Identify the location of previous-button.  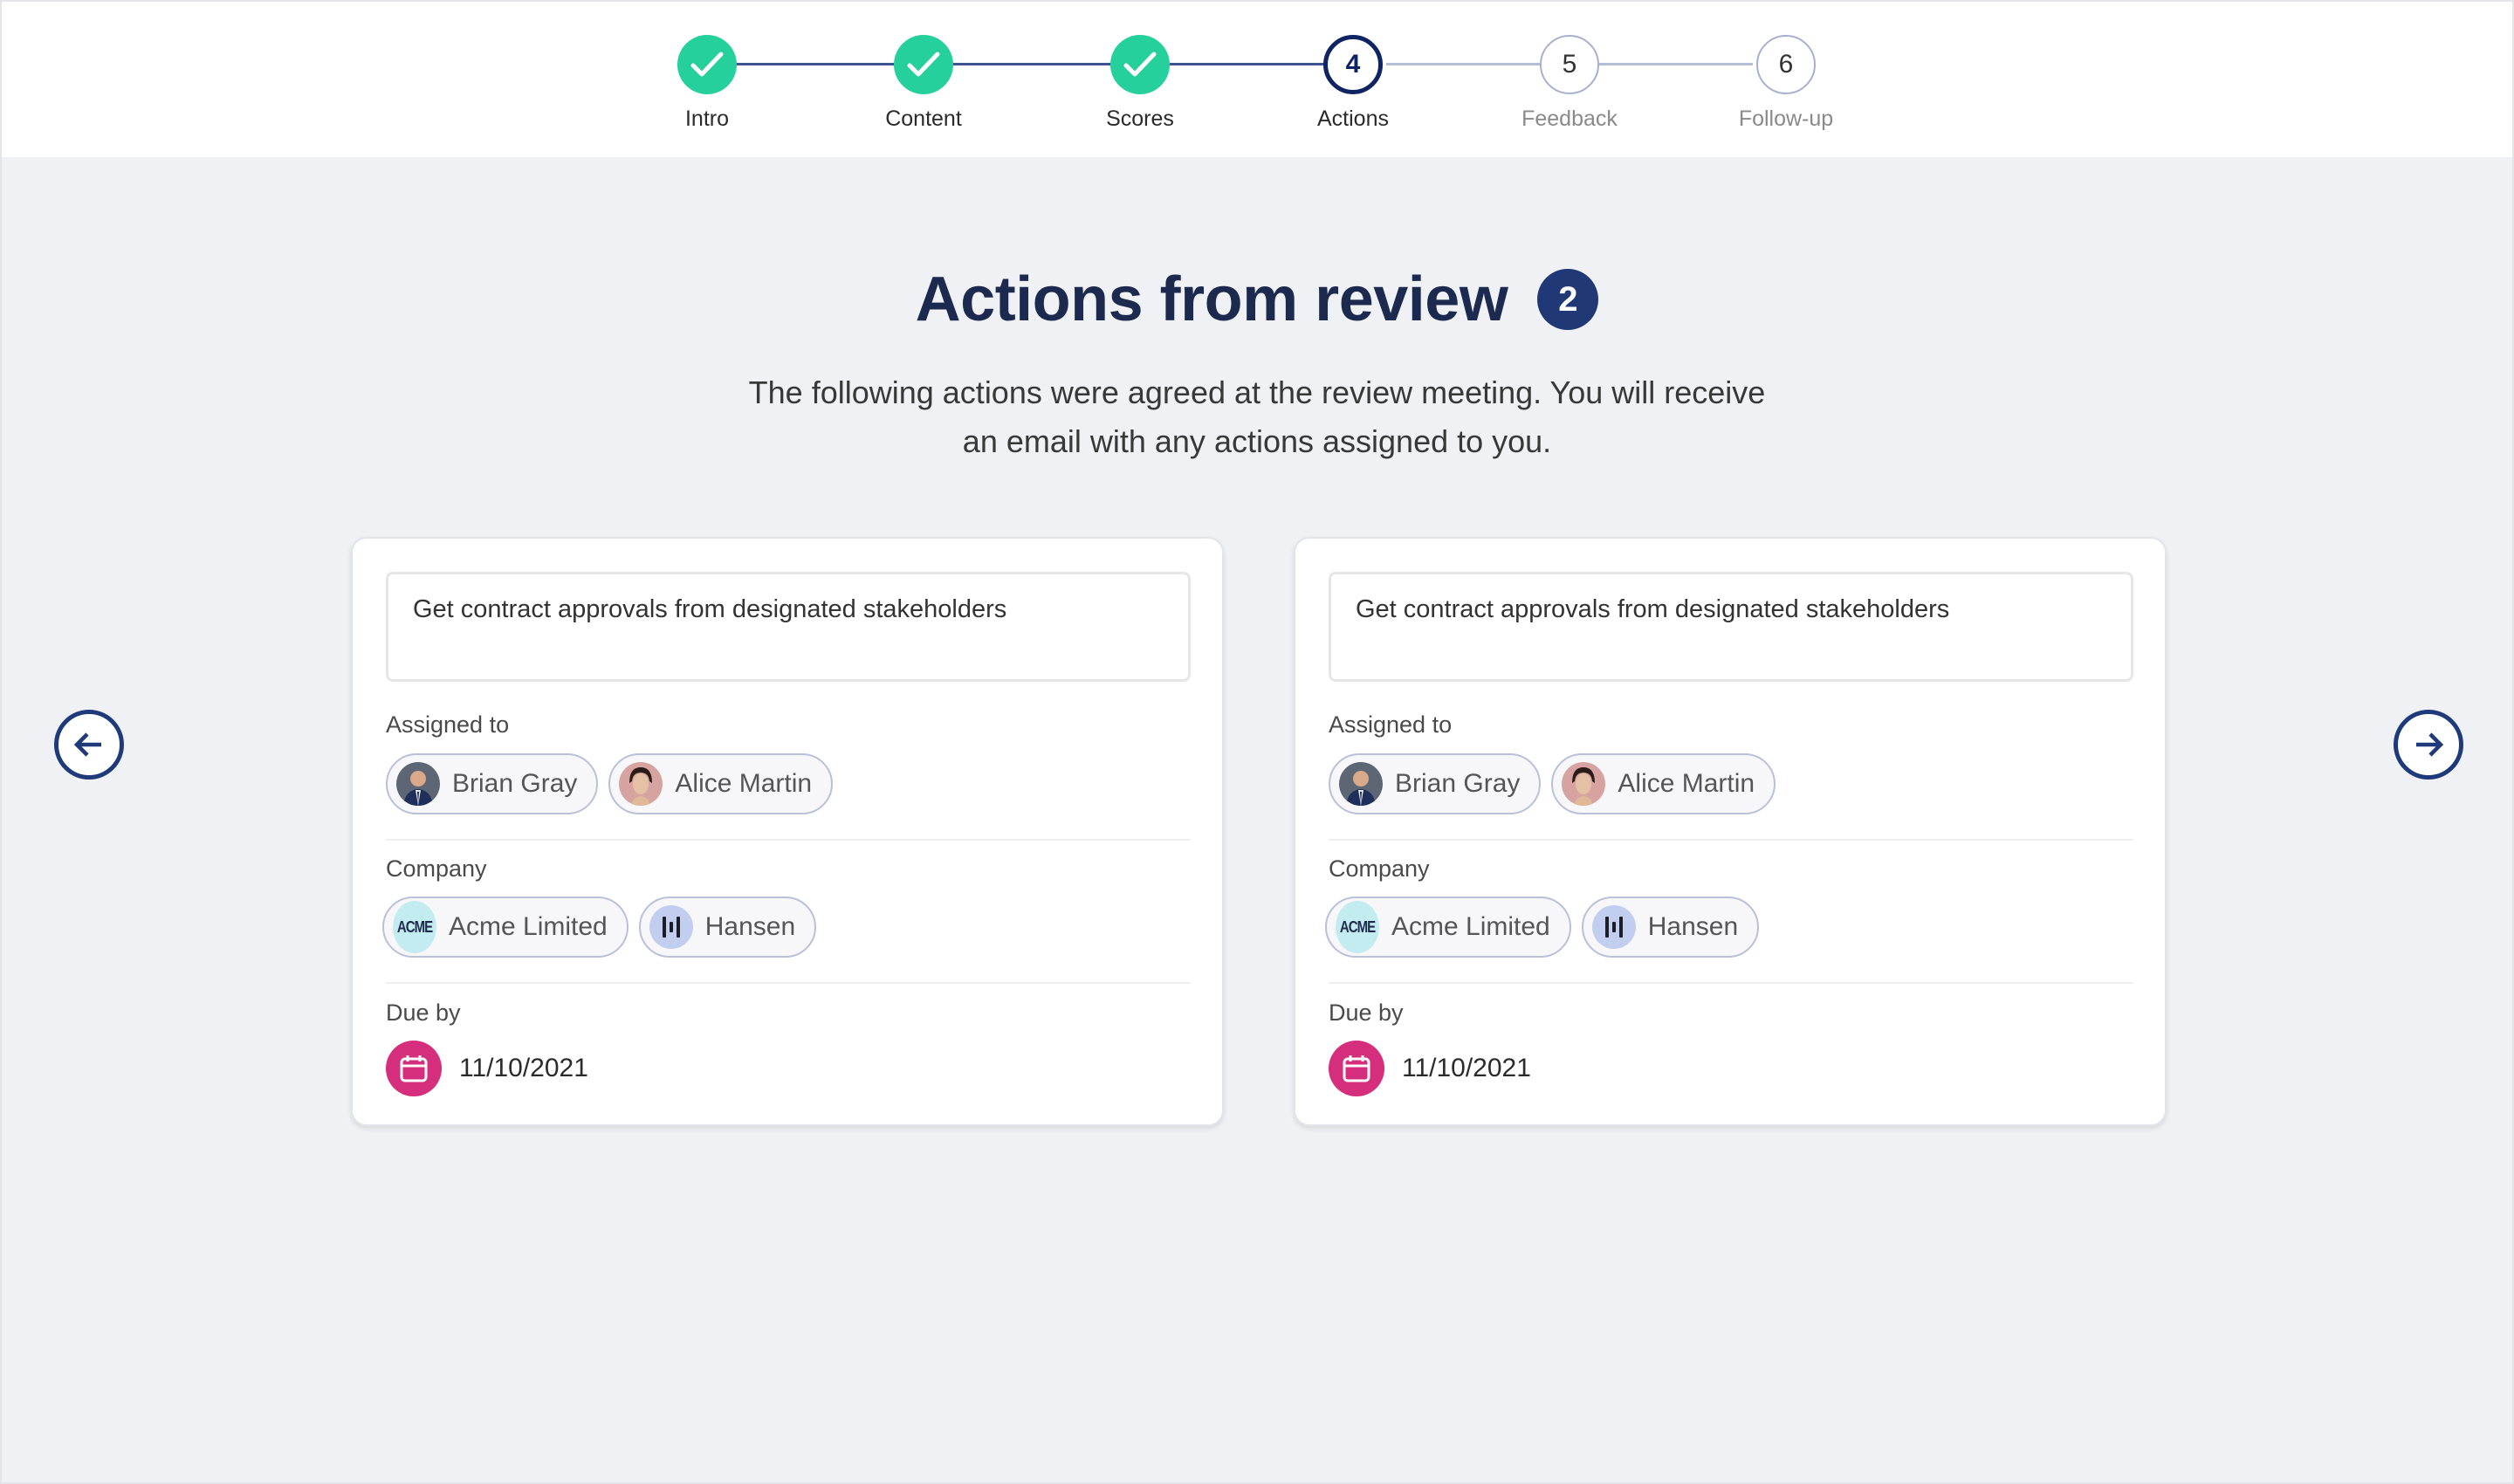
(89, 745).